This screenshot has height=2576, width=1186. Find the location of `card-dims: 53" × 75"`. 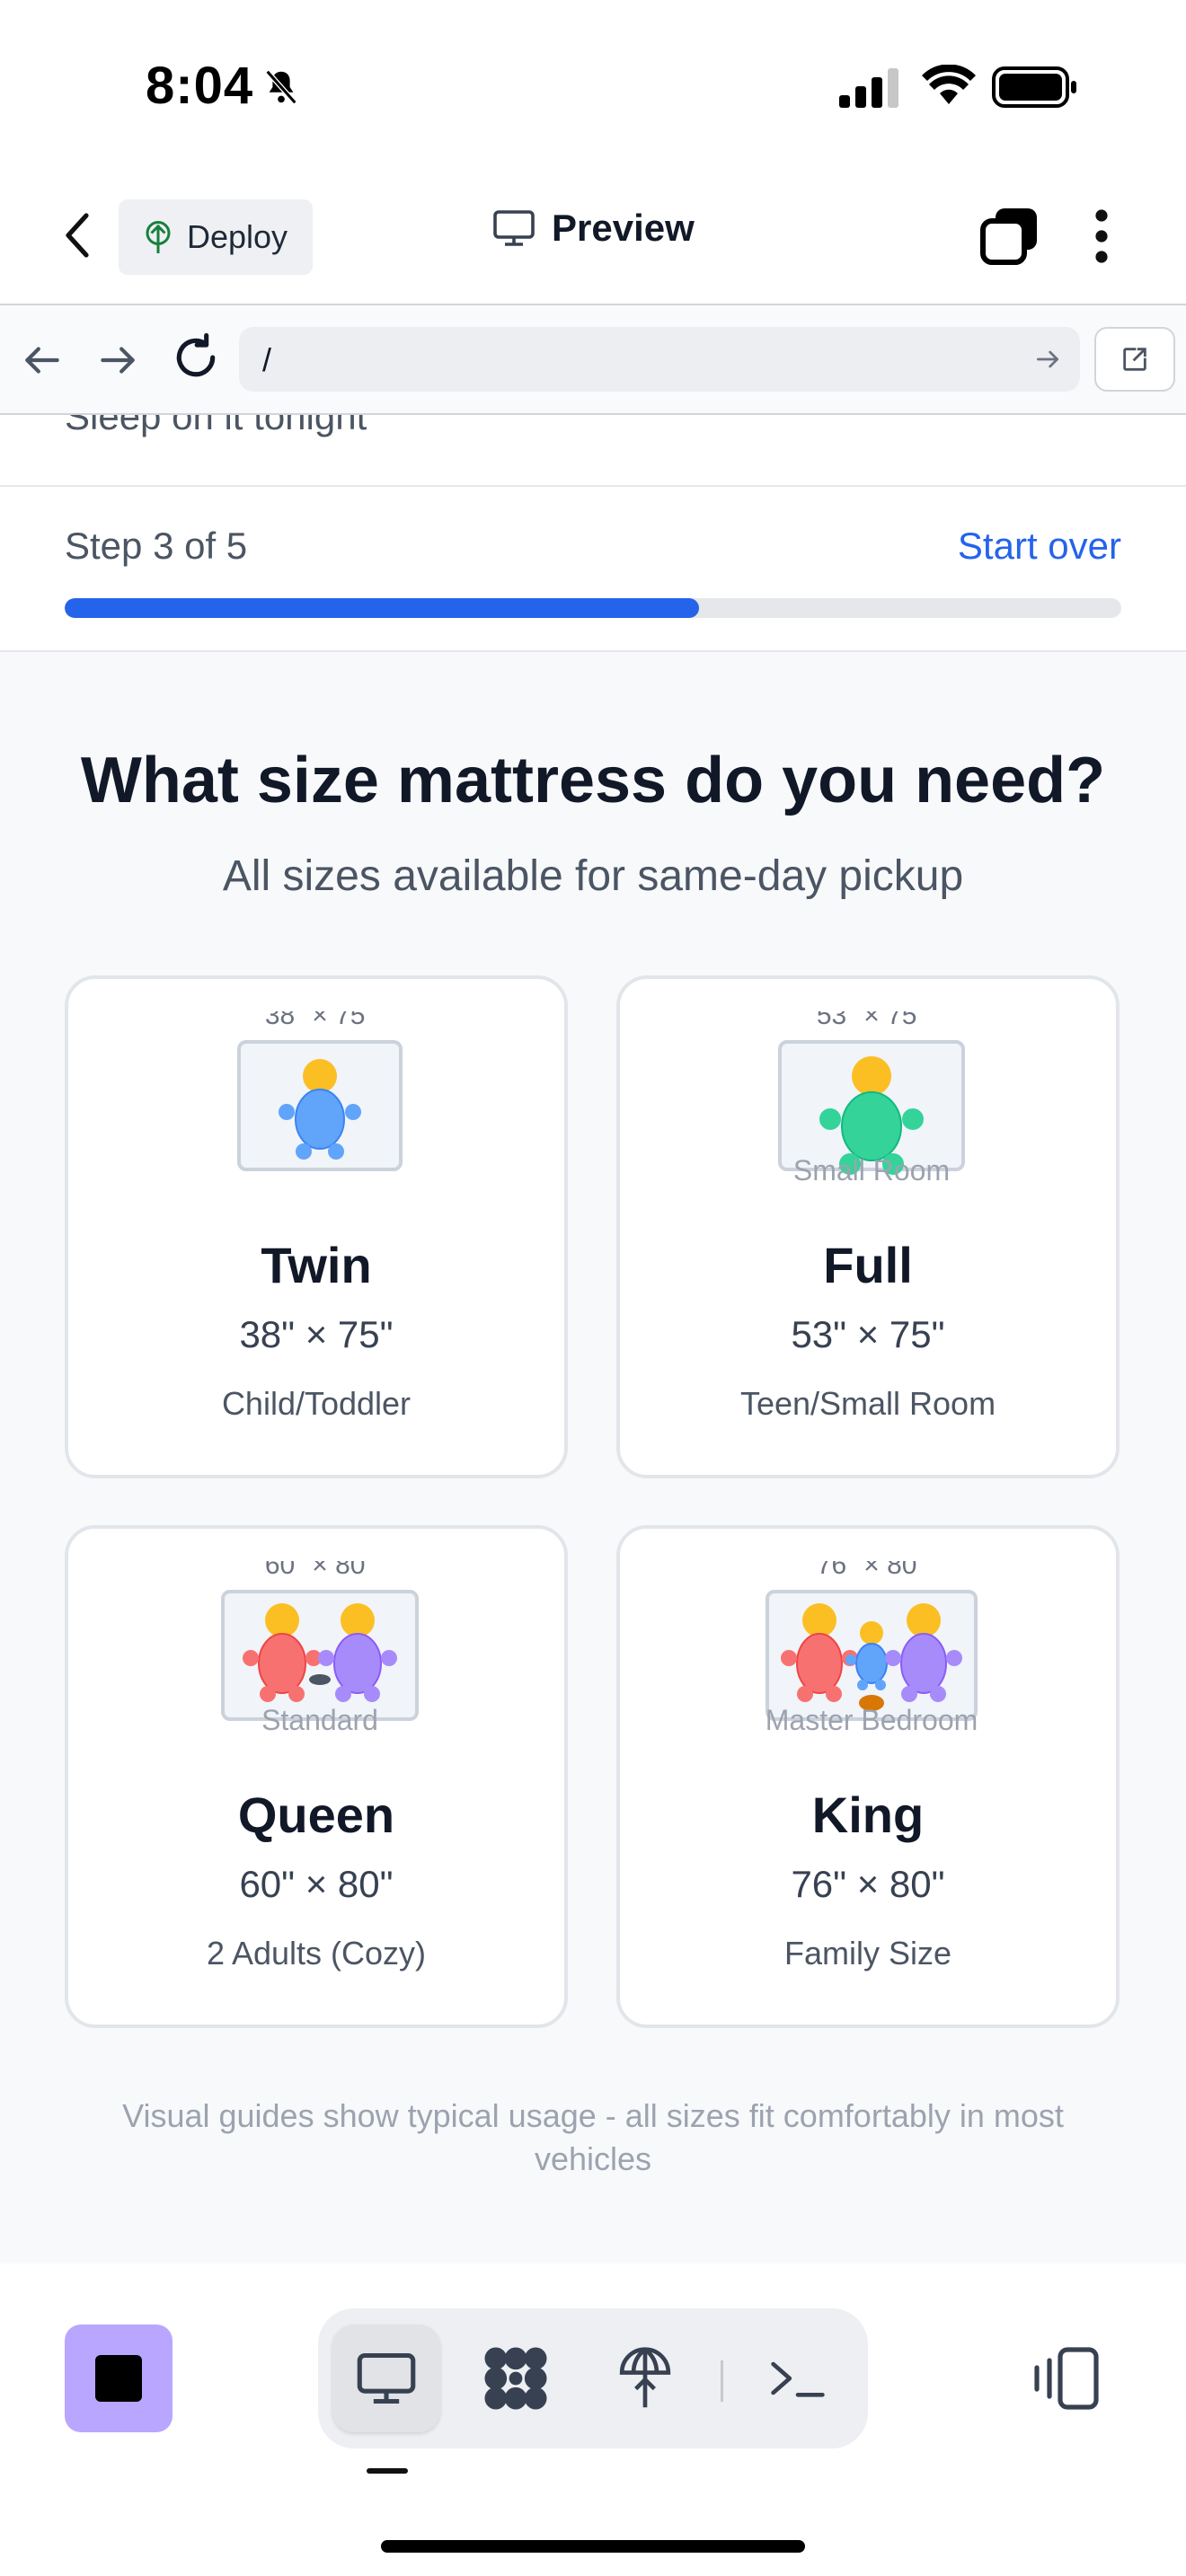

card-dims: 53" × 75" is located at coordinates (868, 1334).